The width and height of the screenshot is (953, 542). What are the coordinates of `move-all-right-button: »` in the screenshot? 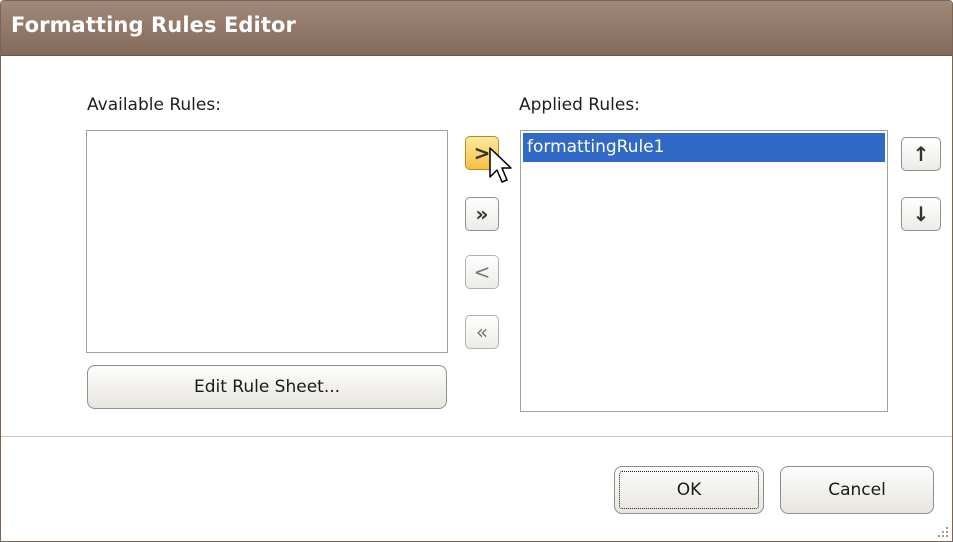 It's located at (482, 214).